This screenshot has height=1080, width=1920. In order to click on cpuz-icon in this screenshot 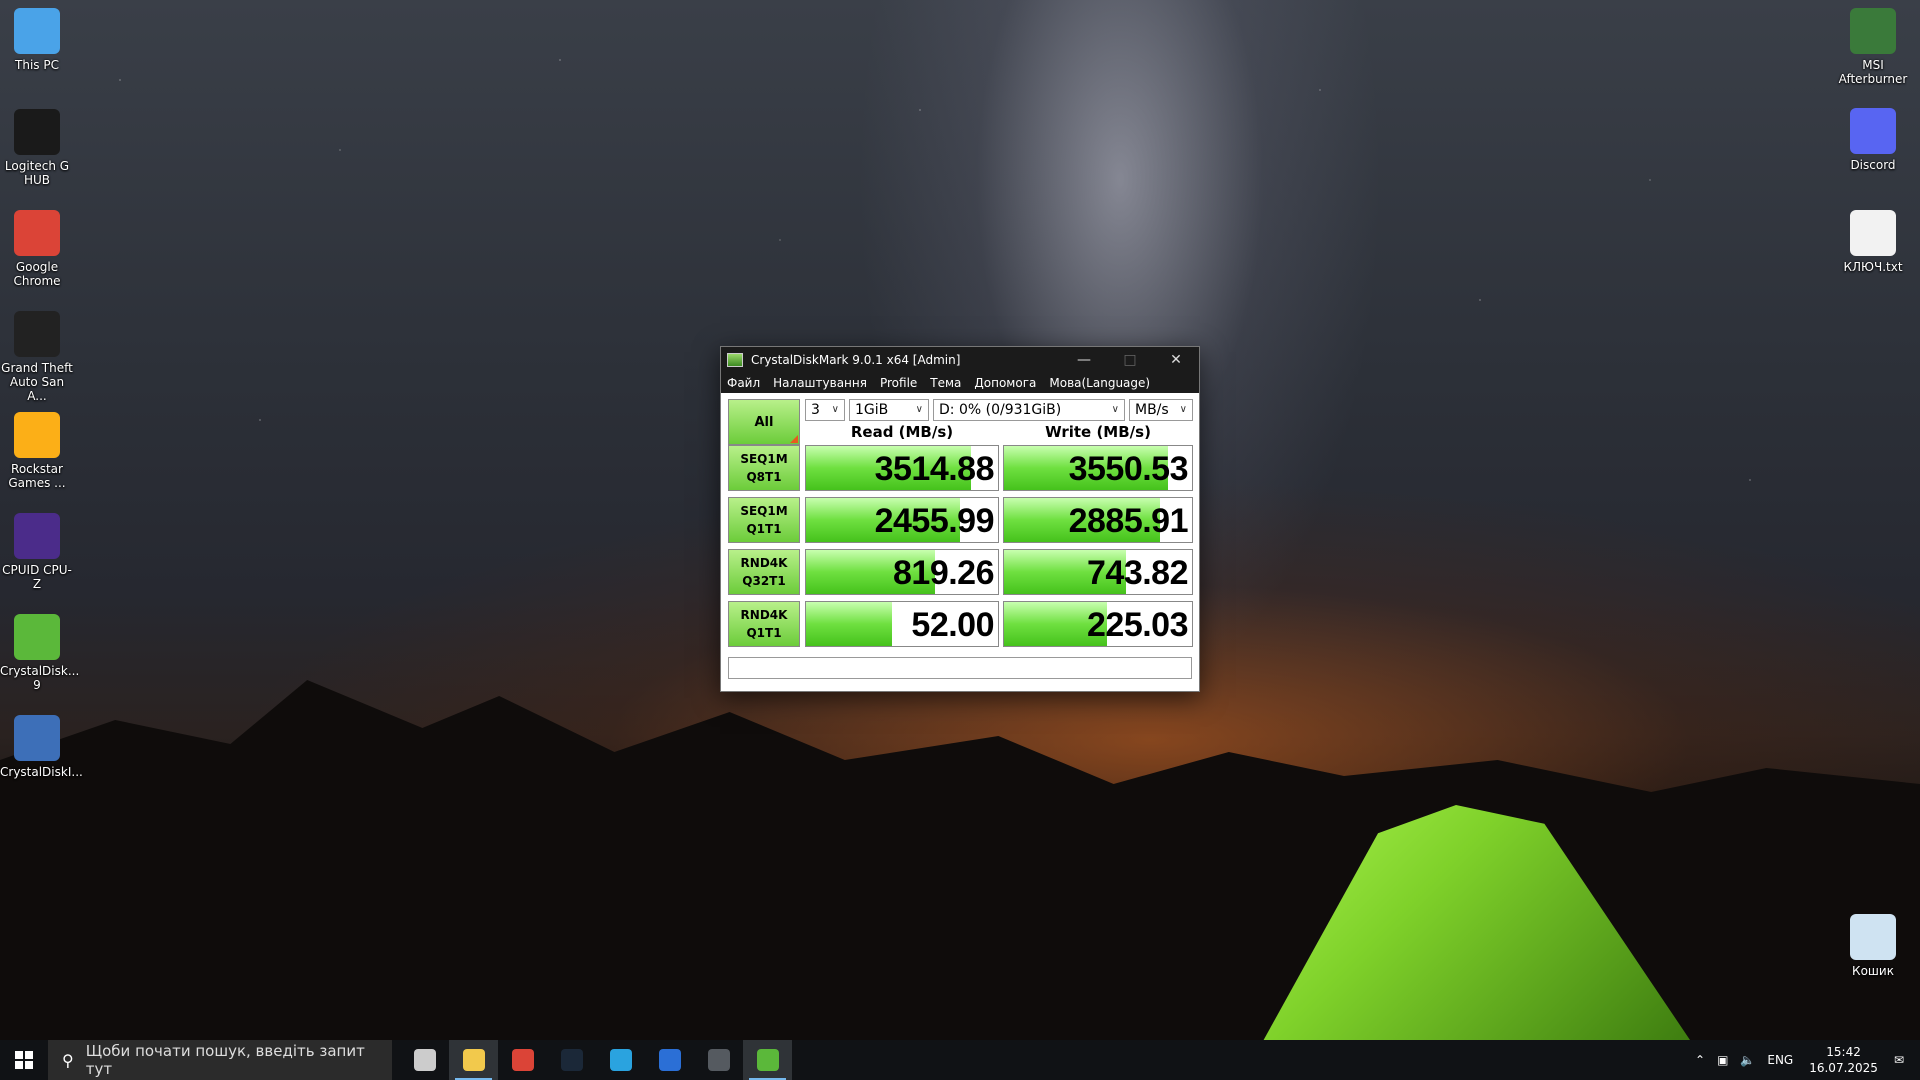, I will do `click(37, 536)`.